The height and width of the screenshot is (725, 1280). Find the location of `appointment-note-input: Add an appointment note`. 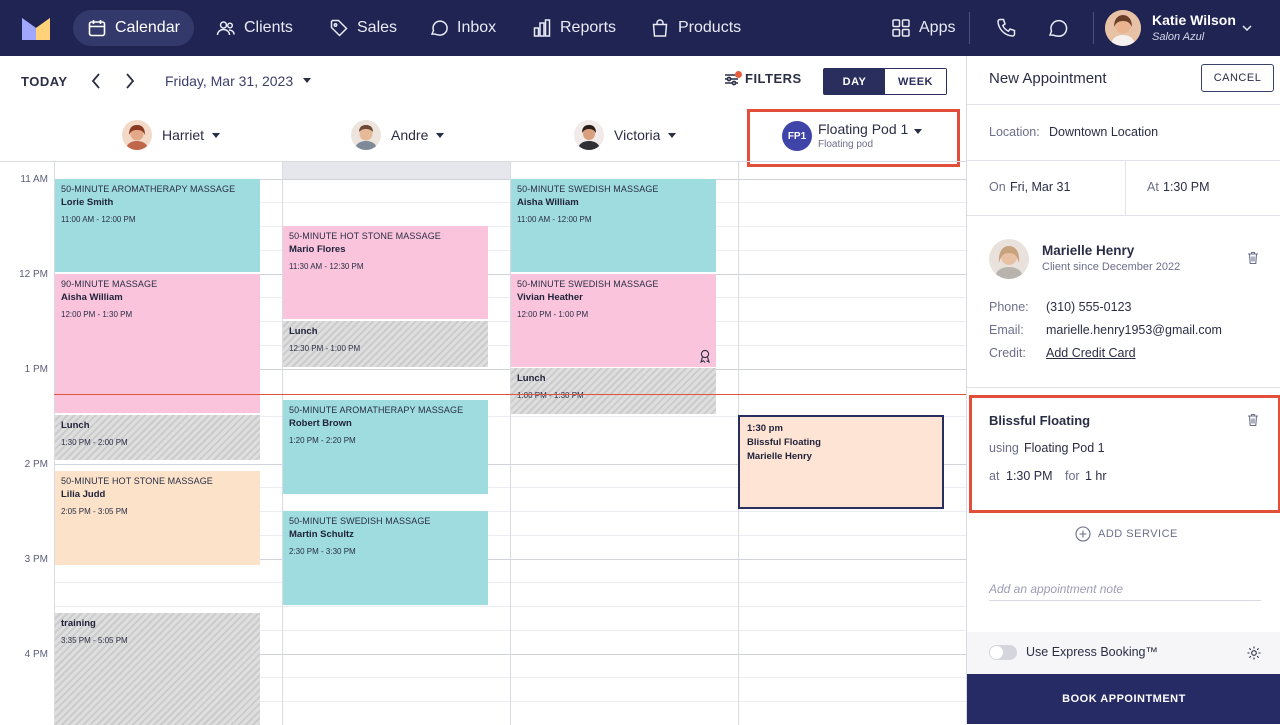

appointment-note-input: Add an appointment note is located at coordinates (1125, 591).